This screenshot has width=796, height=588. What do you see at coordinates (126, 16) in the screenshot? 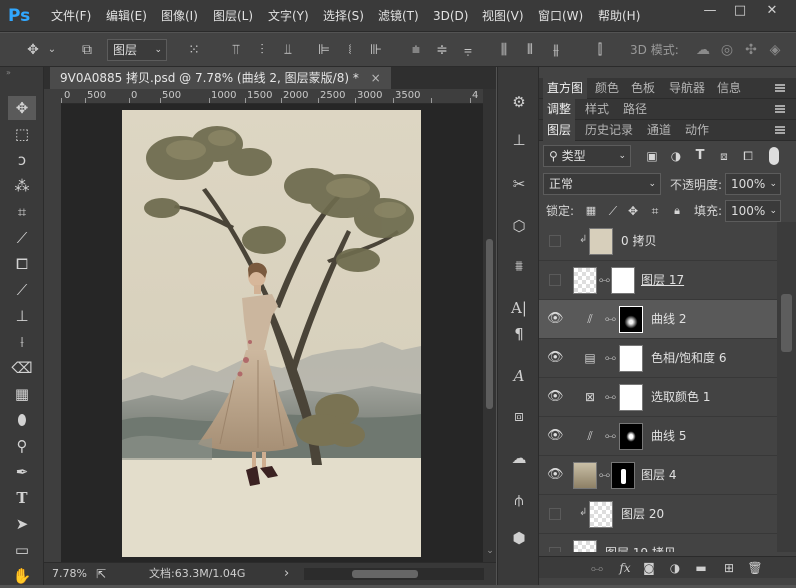
I see `menu-edit: 编辑(E)` at bounding box center [126, 16].